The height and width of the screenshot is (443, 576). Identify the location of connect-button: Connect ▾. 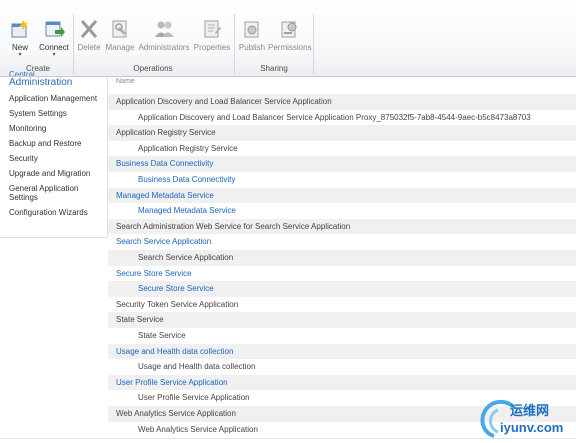
(54, 38).